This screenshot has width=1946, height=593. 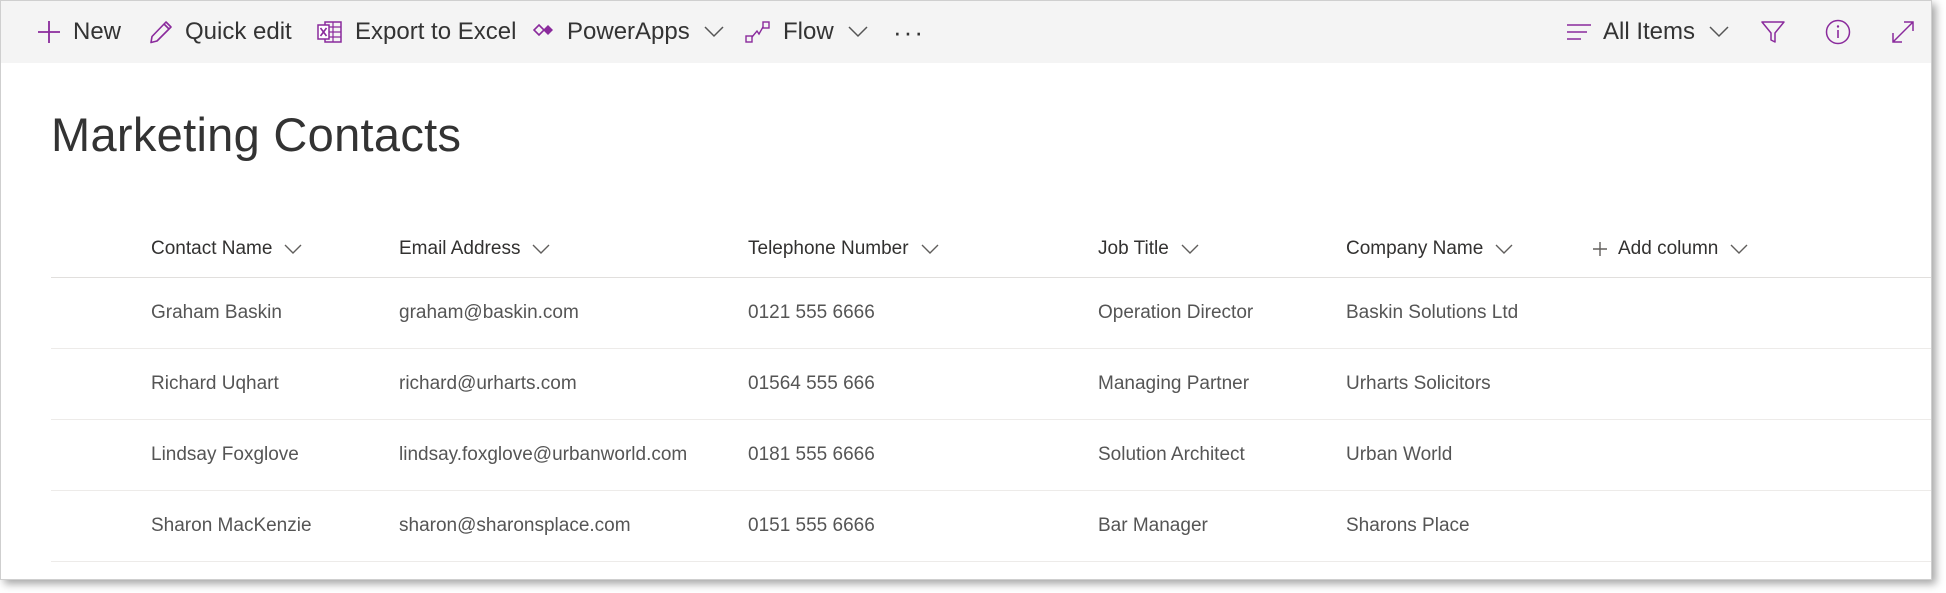 What do you see at coordinates (1432, 312) in the screenshot?
I see `cell-company-name: Baskin Solutions Ltd` at bounding box center [1432, 312].